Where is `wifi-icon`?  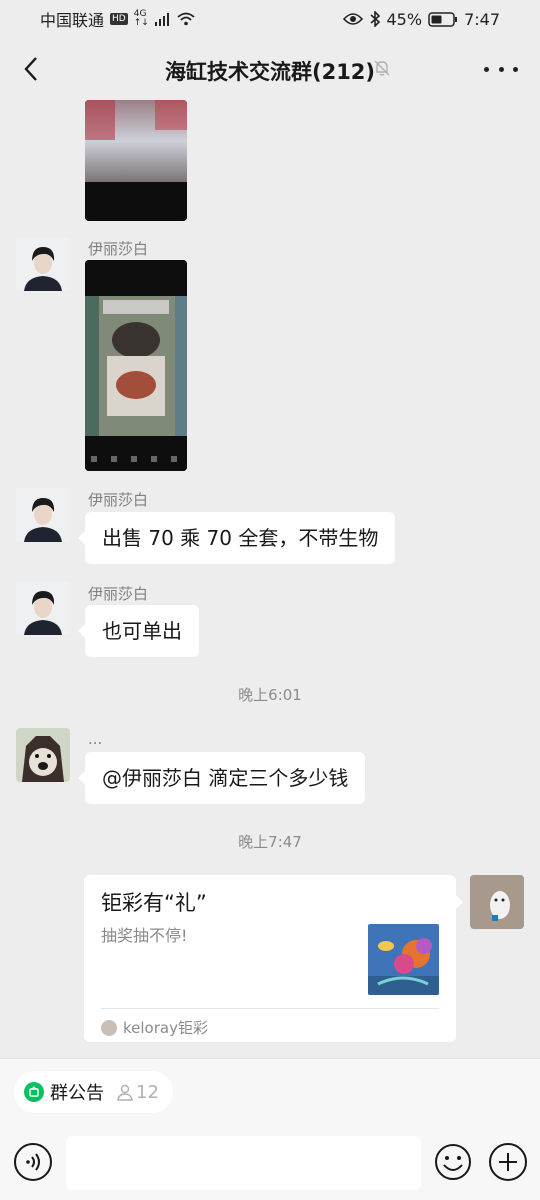
wifi-icon is located at coordinates (186, 19).